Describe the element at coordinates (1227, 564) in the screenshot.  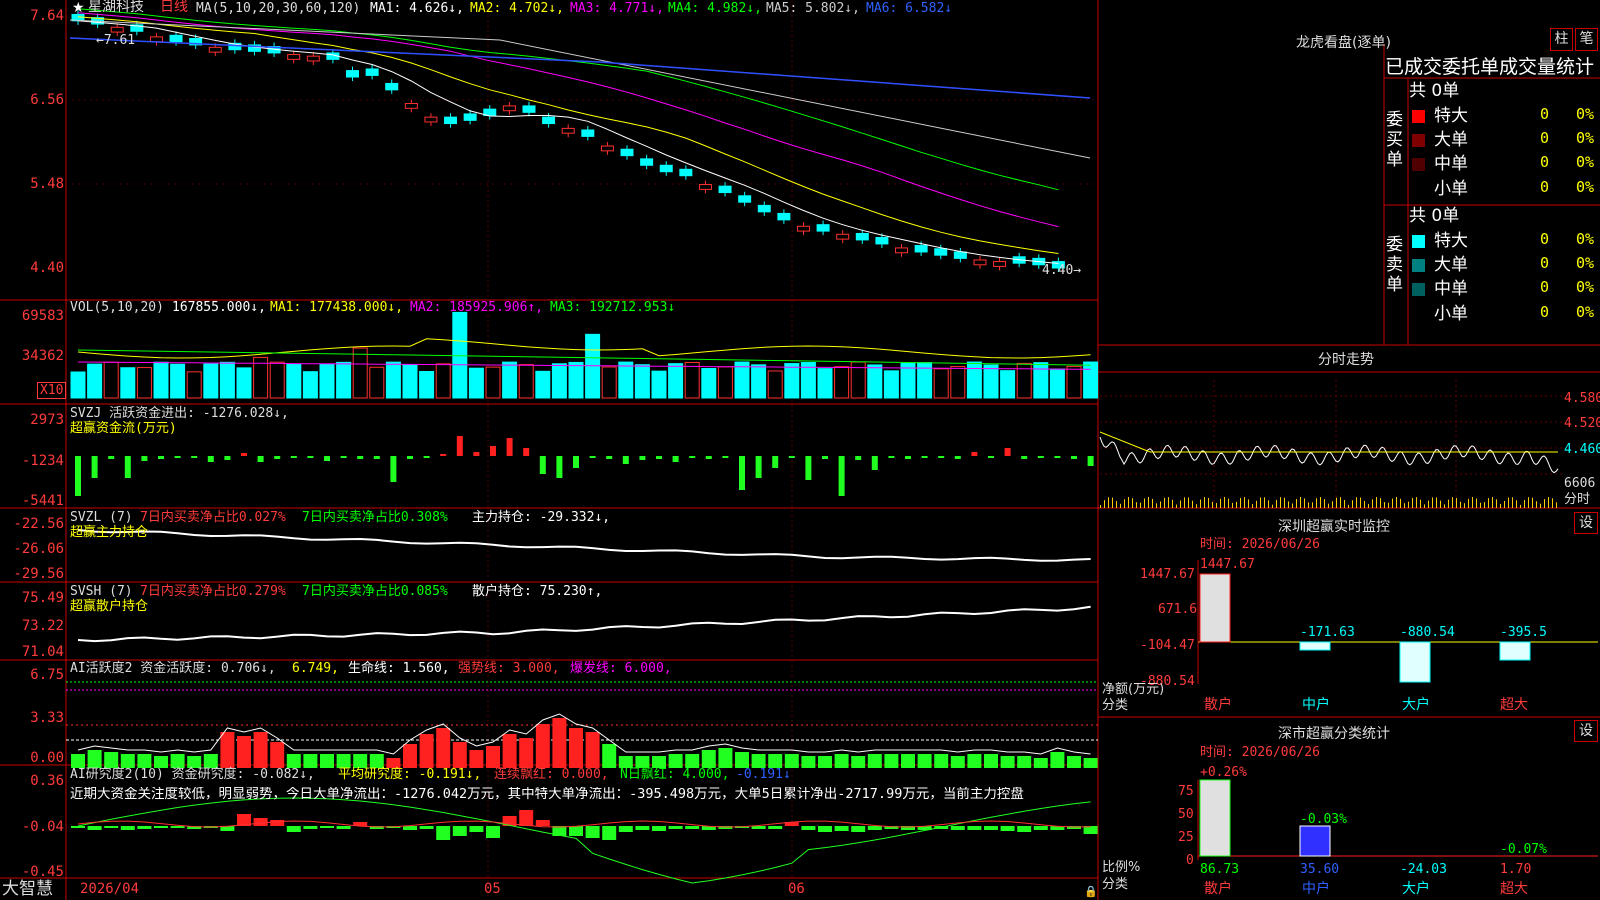
I see `szm-val-1: 1447.67` at that location.